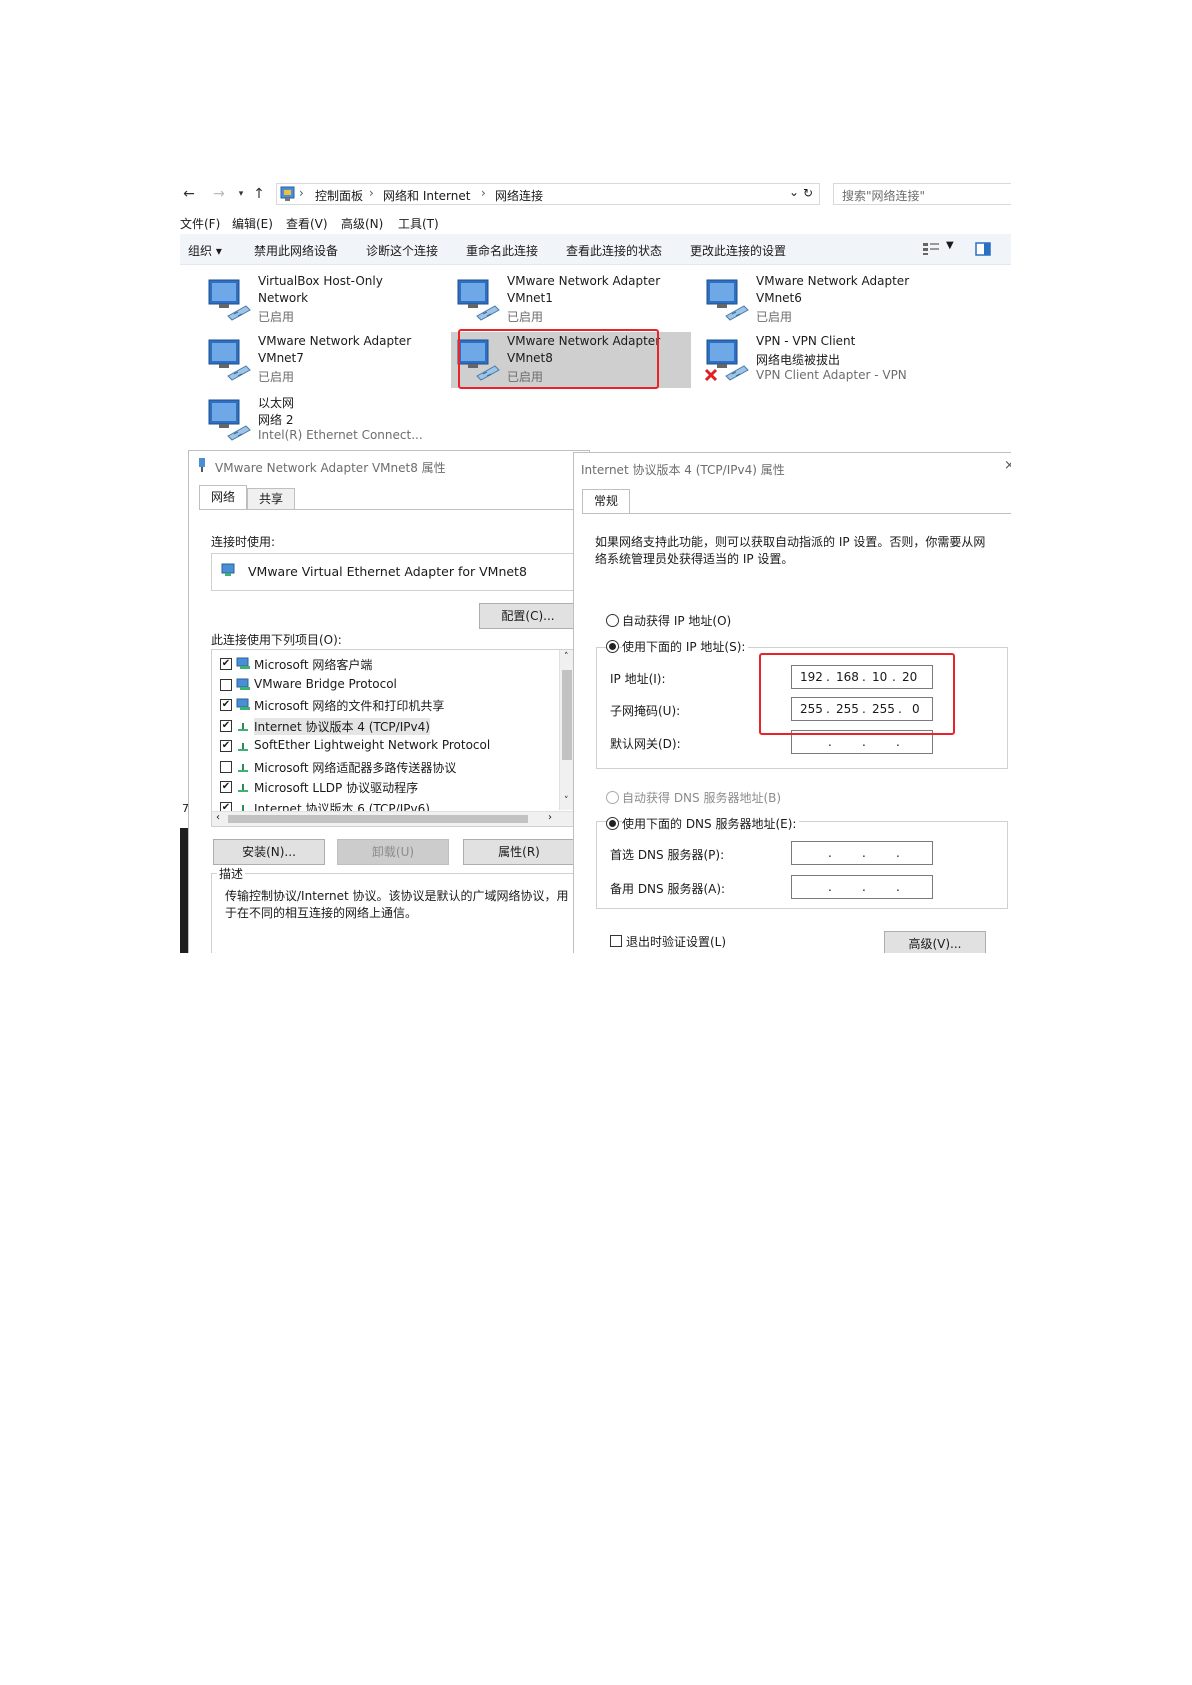 Image resolution: width=1192 pixels, height=1685 pixels. What do you see at coordinates (738, 250) in the screenshot?
I see `toolbar-change-settings: 更改此连接的设置` at bounding box center [738, 250].